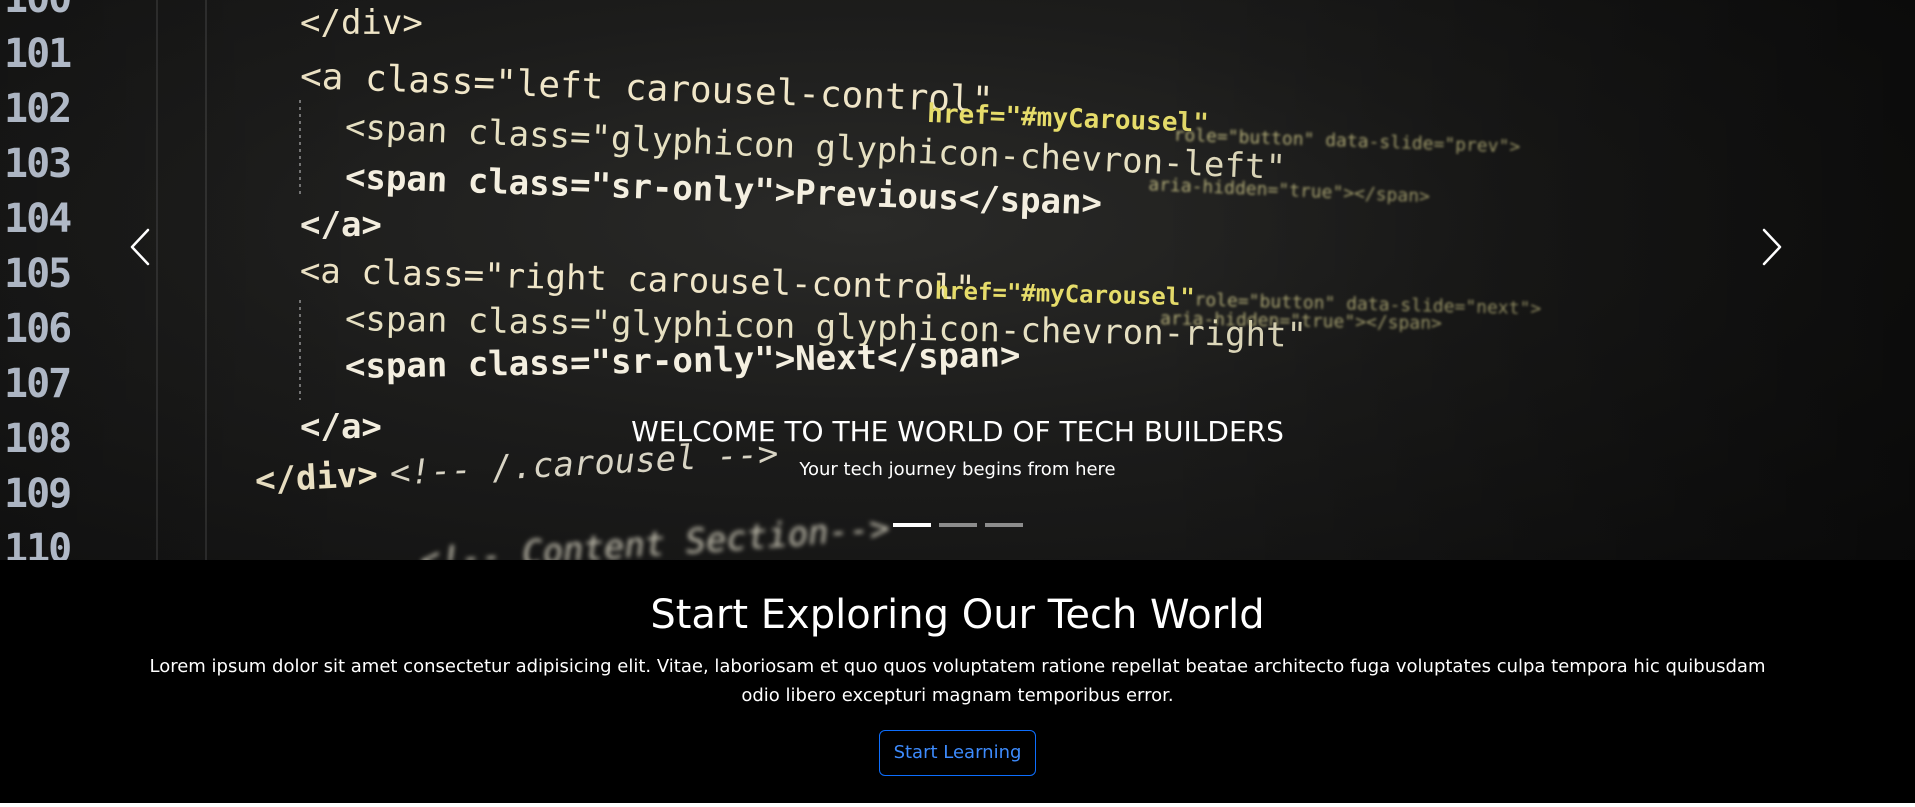  What do you see at coordinates (683, 361) in the screenshot?
I see `code-line: <span class="sr-only">Next</span>` at bounding box center [683, 361].